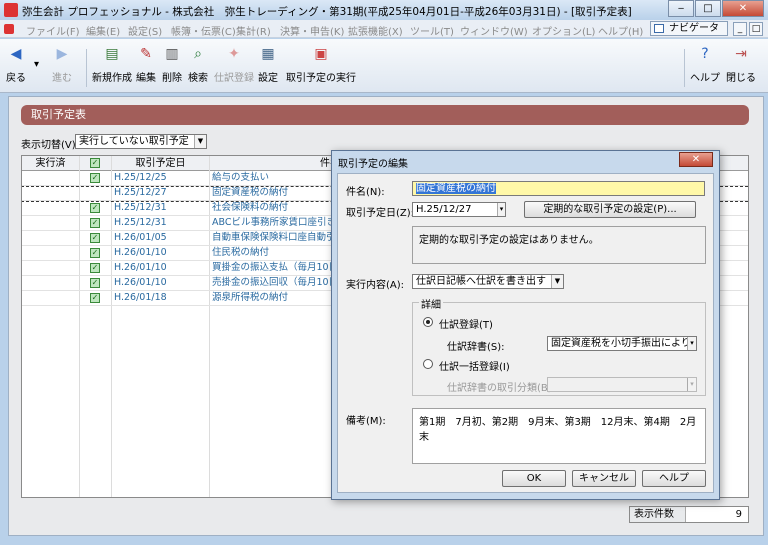 The image size is (768, 545). I want to click on chevron-down-icon: ▼, so click(200, 141).